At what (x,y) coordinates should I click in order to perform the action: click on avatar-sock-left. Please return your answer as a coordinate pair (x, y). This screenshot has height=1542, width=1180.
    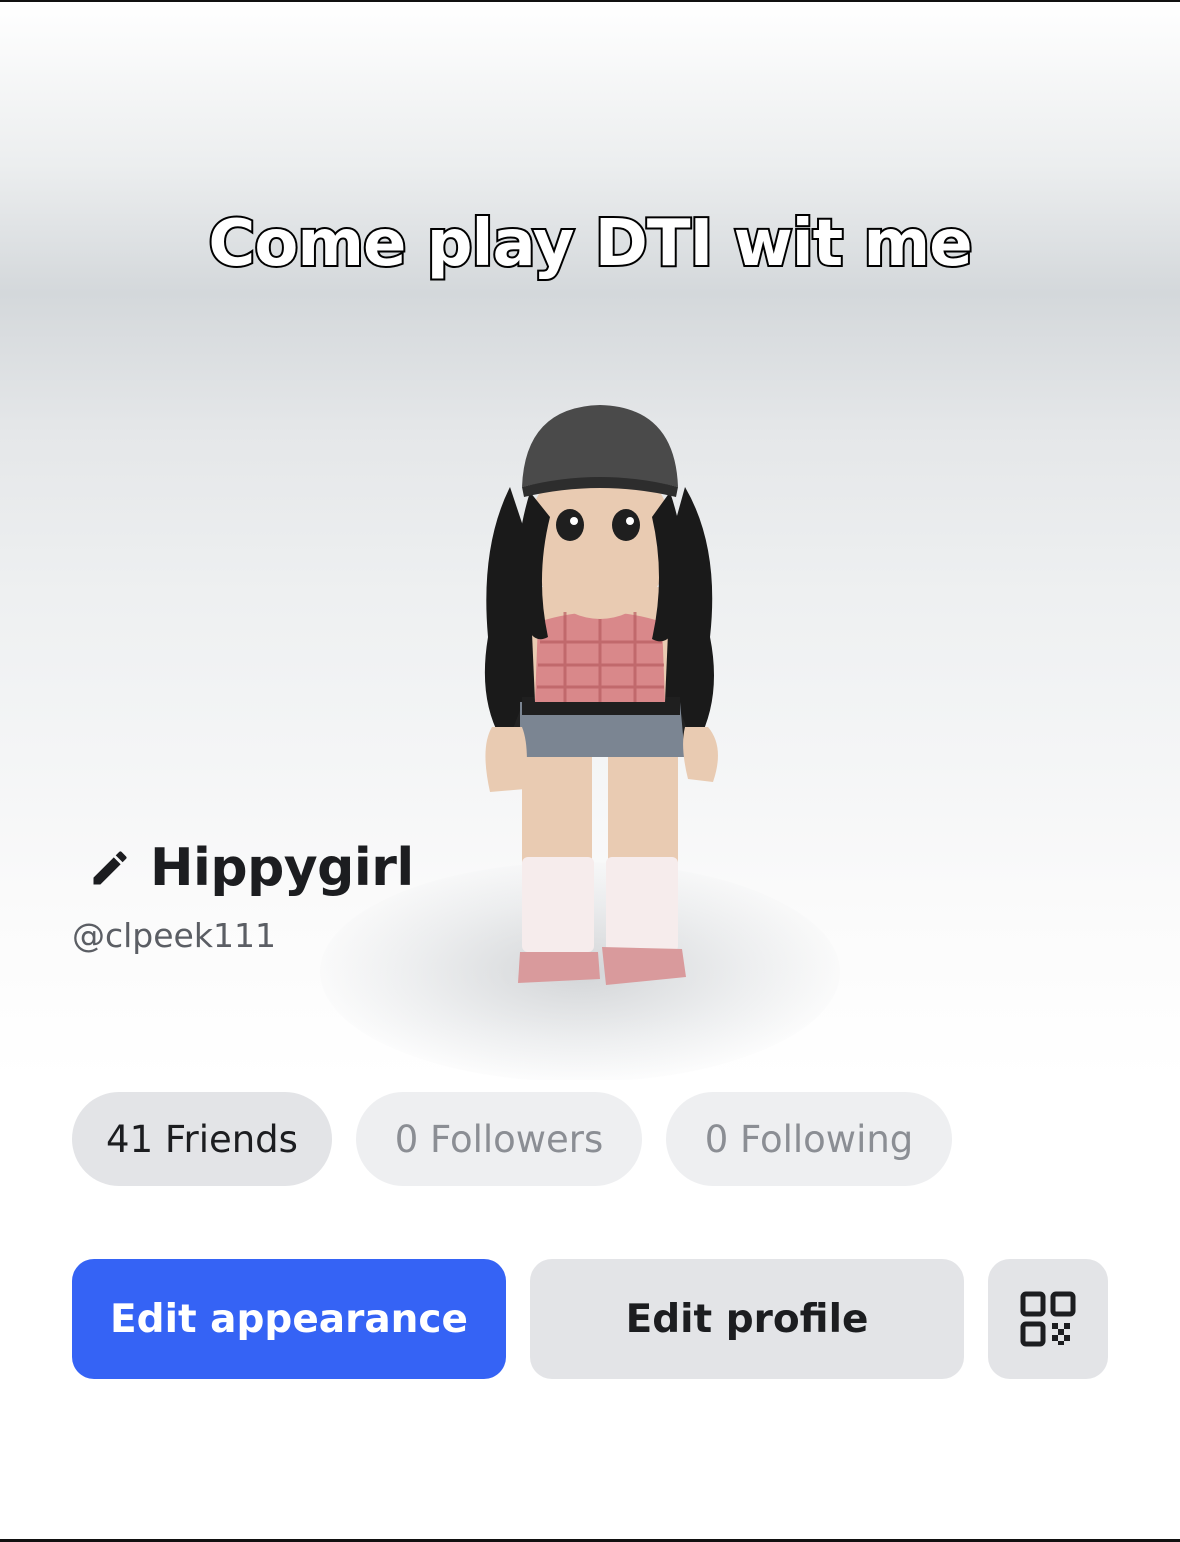
    Looking at the image, I should click on (558, 904).